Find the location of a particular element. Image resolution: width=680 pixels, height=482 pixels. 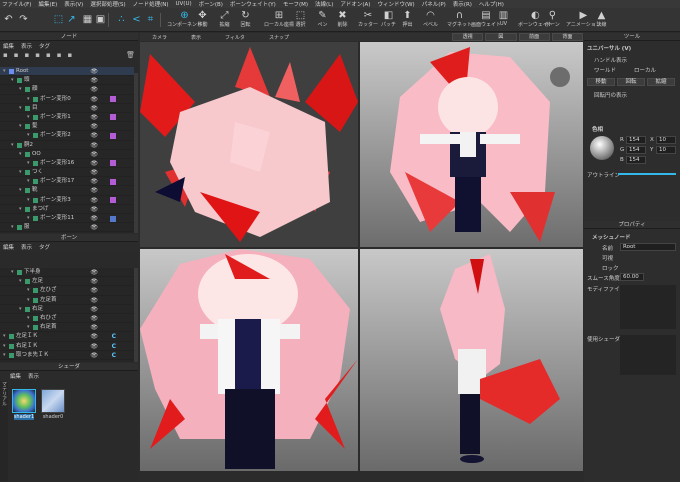

viewport-menu-item: 表示 is located at coordinates (196, 37).